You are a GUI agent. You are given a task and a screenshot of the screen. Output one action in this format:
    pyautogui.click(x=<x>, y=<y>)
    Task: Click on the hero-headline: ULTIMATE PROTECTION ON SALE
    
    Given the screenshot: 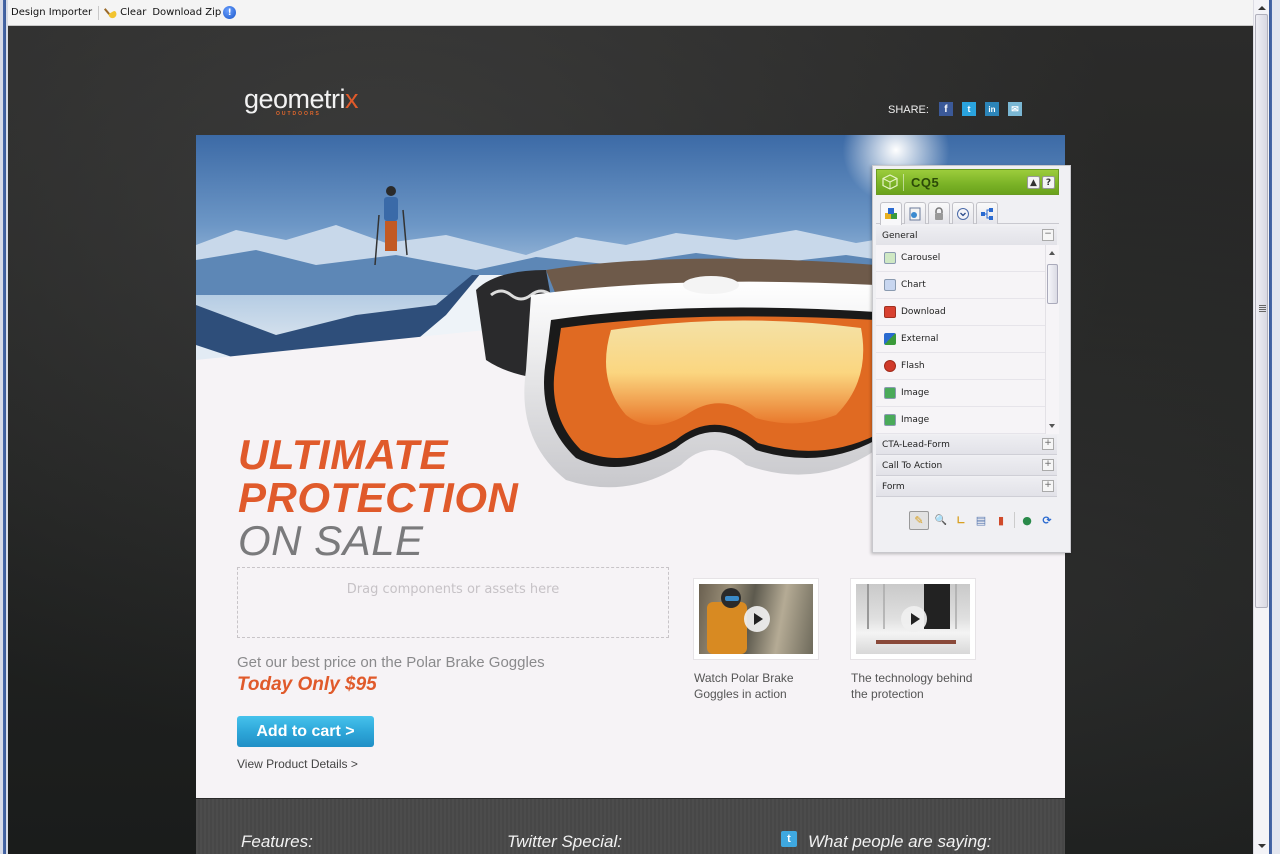 What is the action you would take?
    pyautogui.click(x=378, y=497)
    